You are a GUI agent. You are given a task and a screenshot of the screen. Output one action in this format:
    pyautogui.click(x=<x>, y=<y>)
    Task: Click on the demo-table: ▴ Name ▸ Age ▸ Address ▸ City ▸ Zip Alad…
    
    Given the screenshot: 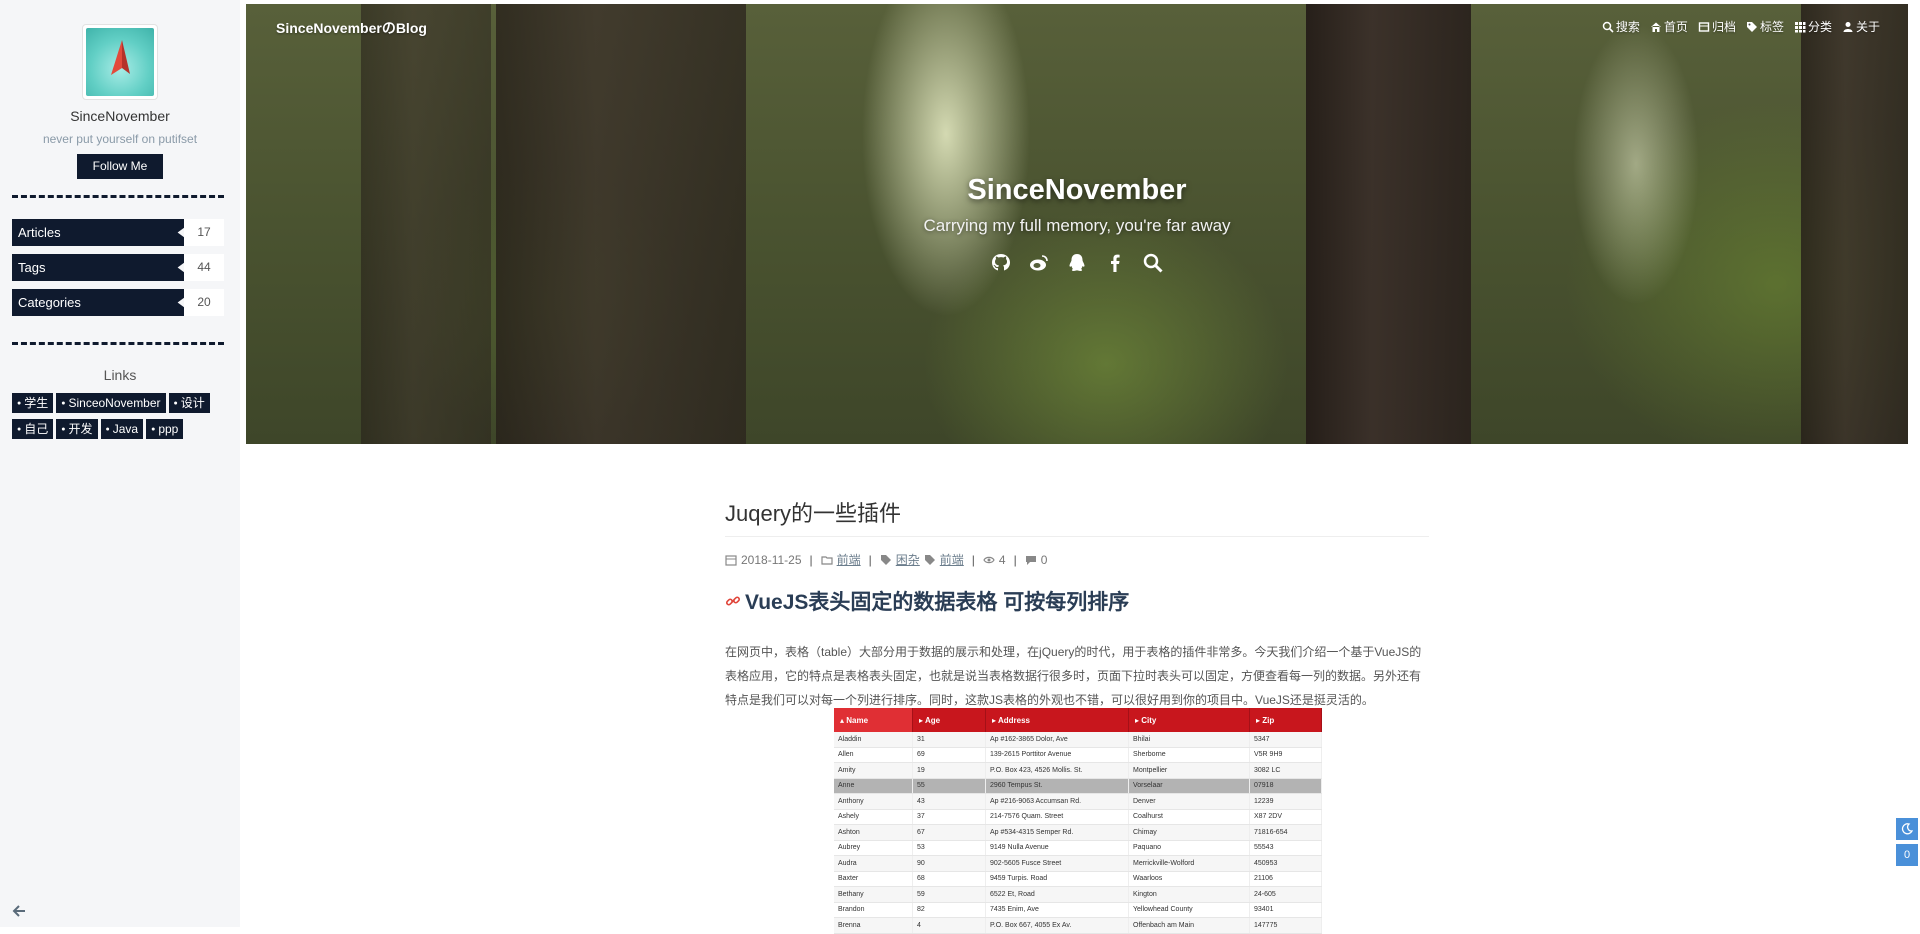 What is the action you would take?
    pyautogui.click(x=1078, y=821)
    